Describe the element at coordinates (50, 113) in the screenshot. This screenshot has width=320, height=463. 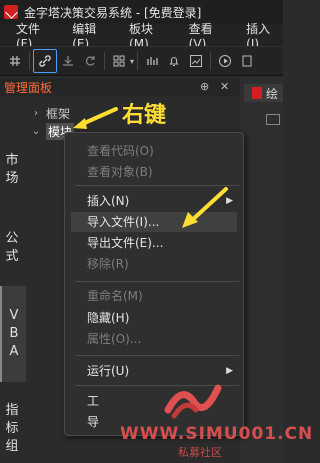
I see `tree-item-frame: › 框架` at that location.